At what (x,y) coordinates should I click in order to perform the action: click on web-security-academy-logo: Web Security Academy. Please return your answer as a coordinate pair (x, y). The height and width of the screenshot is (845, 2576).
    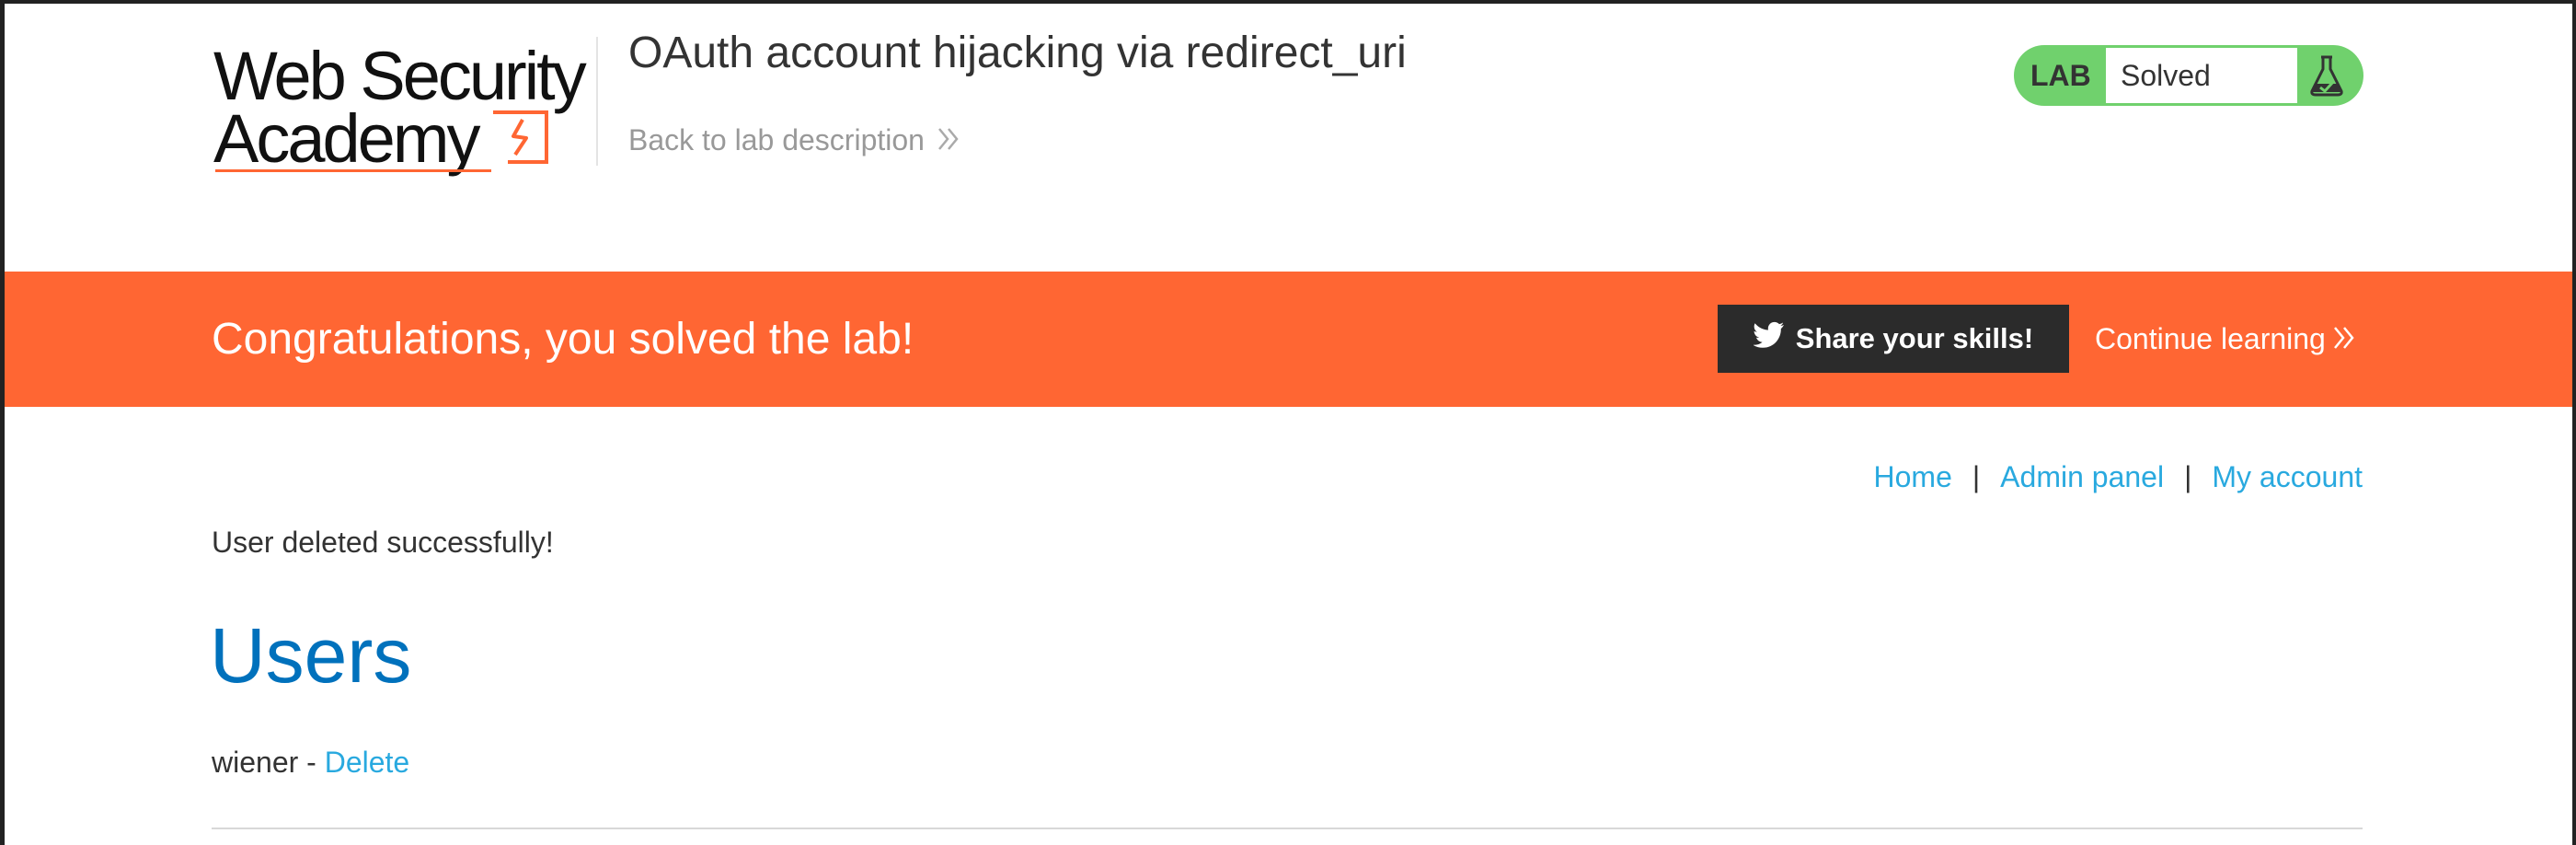
    Looking at the image, I should click on (402, 108).